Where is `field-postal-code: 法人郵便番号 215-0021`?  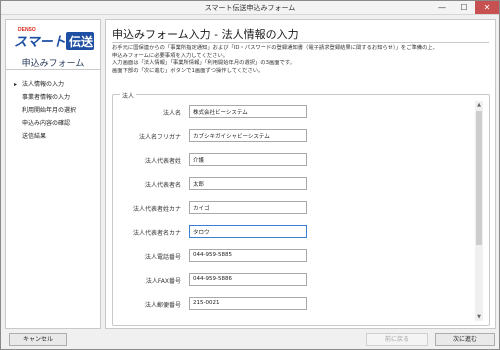
field-postal-code: 法人郵便番号 215-0021 is located at coordinates (293, 304).